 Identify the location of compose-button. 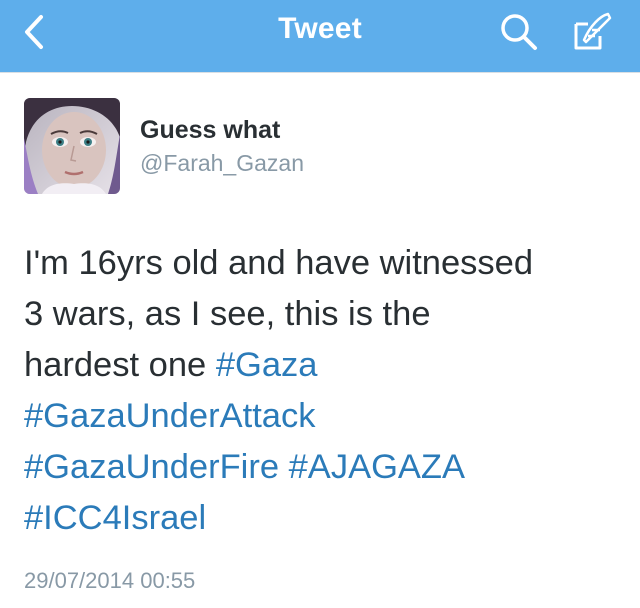
(592, 32).